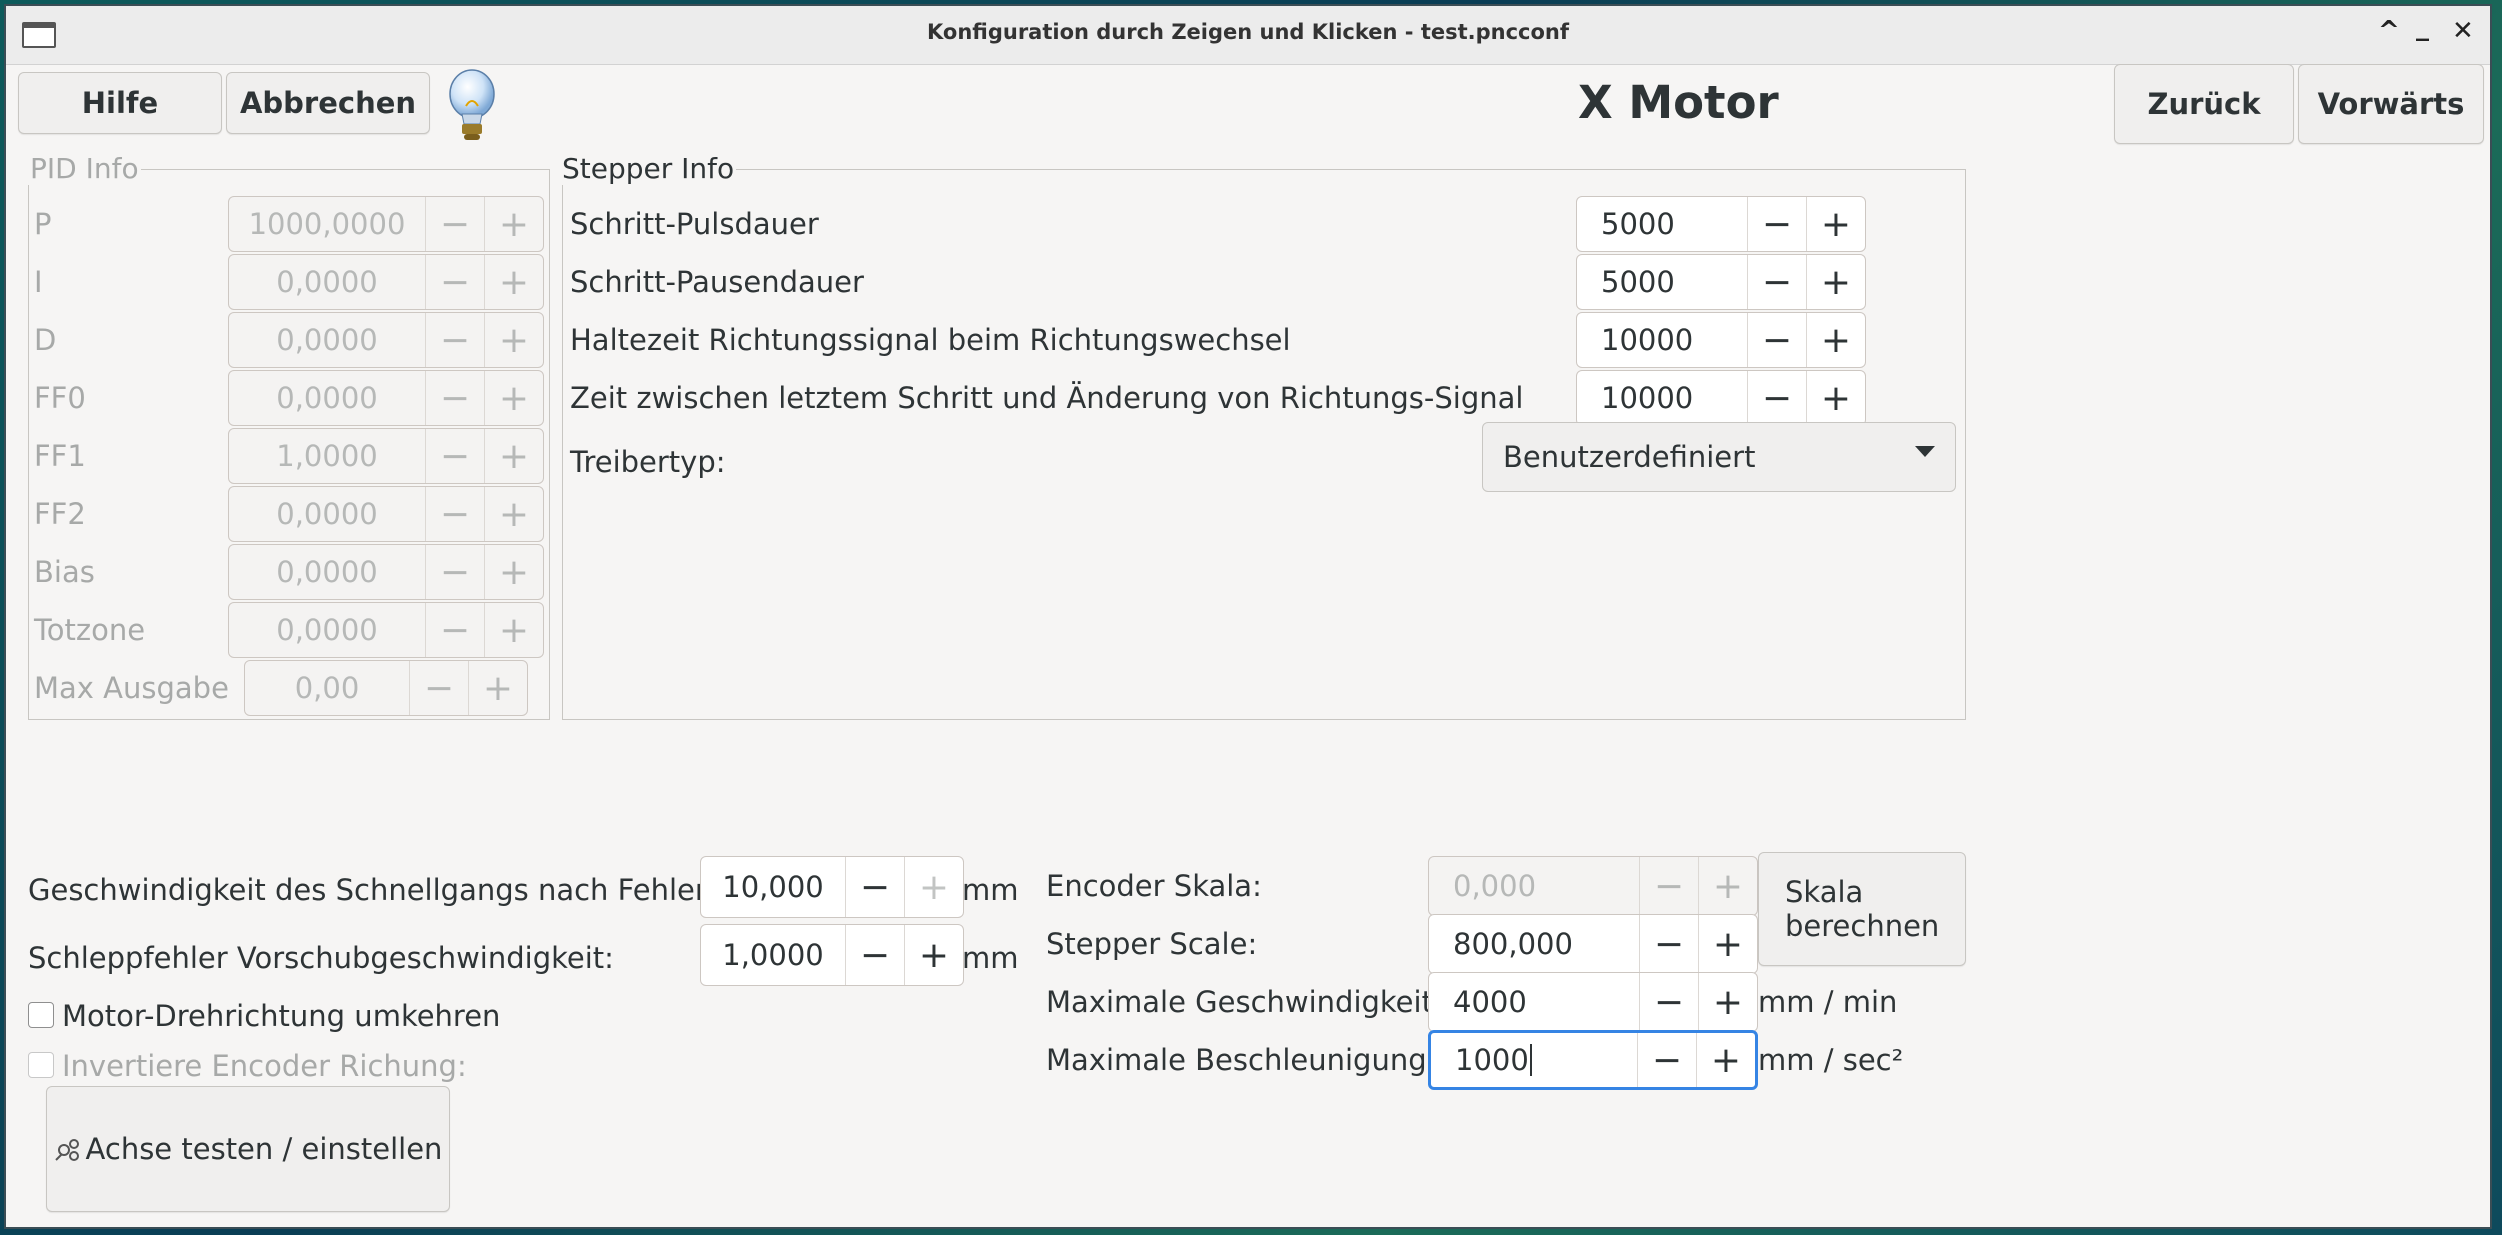  I want to click on encoder-scale-label: Encoder Skala:, so click(1154, 886).